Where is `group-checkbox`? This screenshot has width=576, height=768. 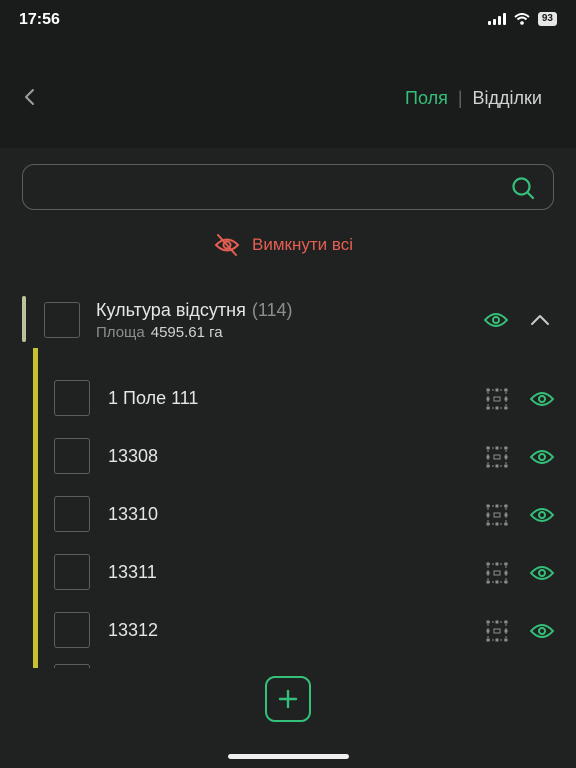 group-checkbox is located at coordinates (62, 320).